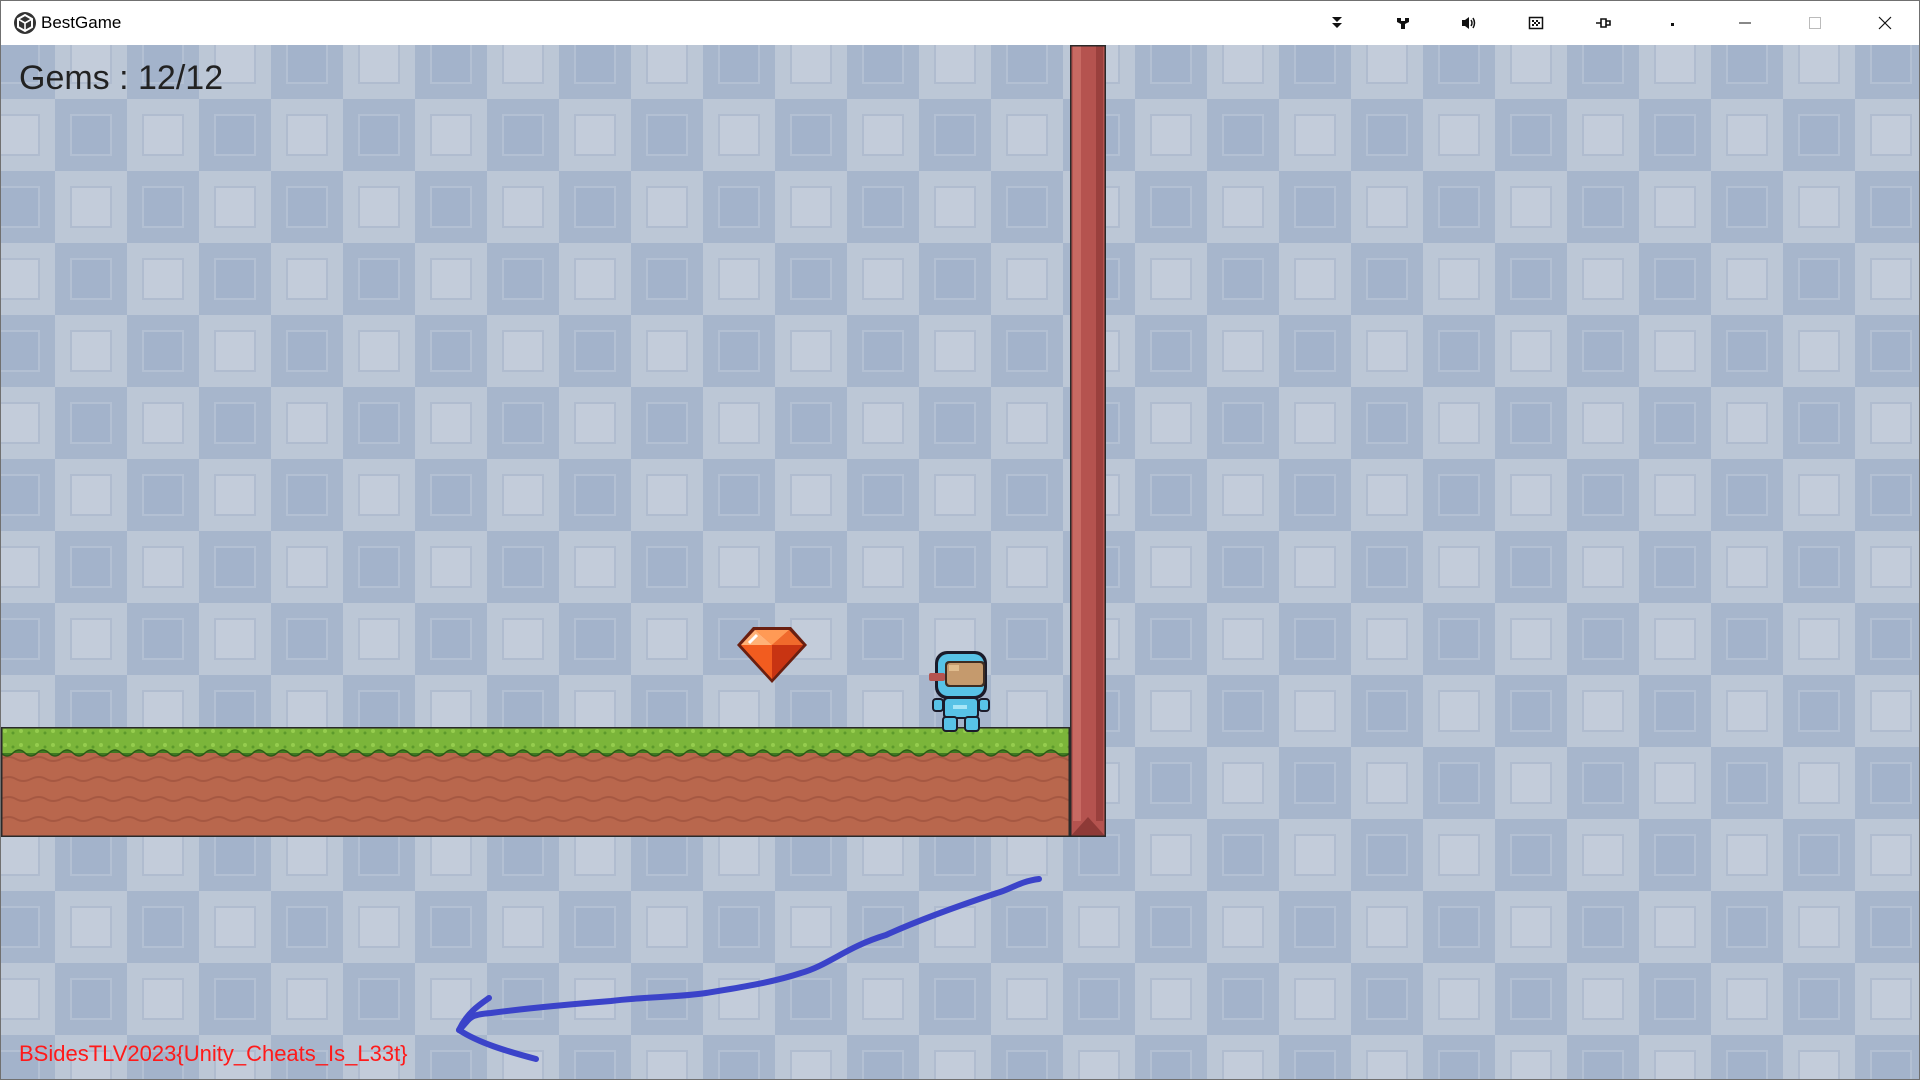 This screenshot has width=1920, height=1080. Describe the element at coordinates (1088, 441) in the screenshot. I see `brick-wall` at that location.